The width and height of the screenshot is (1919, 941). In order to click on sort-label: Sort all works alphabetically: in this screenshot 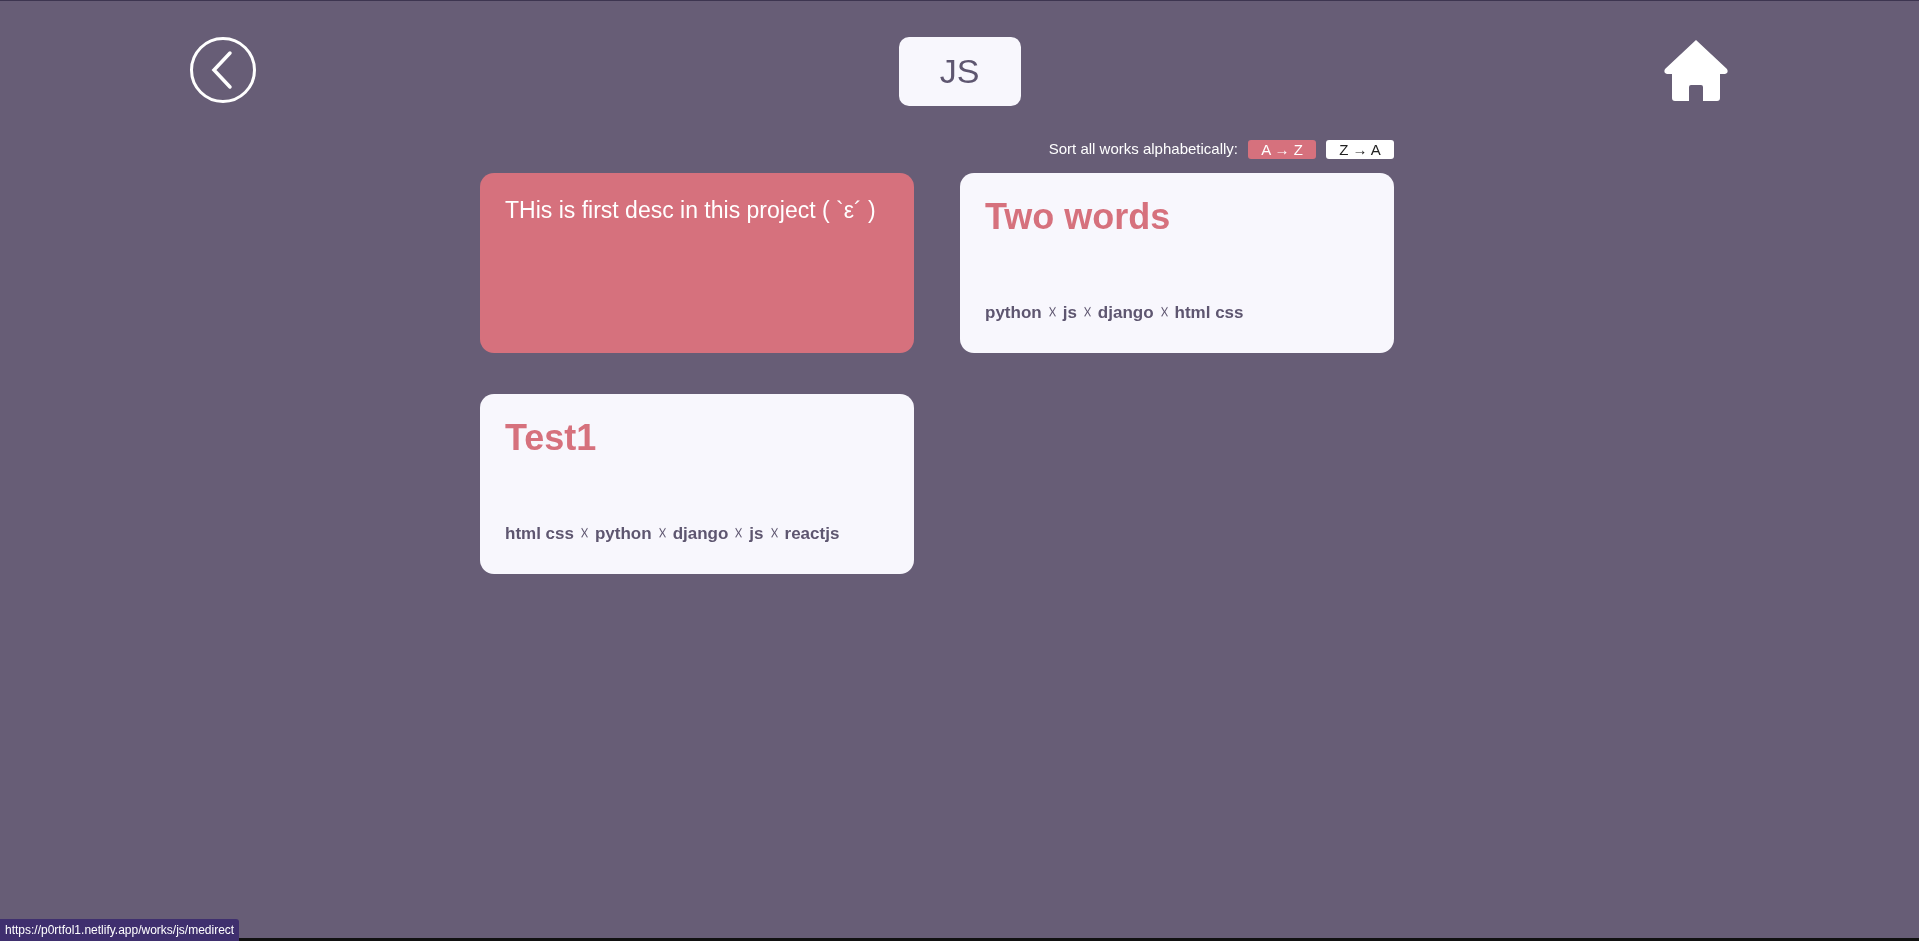, I will do `click(1143, 148)`.